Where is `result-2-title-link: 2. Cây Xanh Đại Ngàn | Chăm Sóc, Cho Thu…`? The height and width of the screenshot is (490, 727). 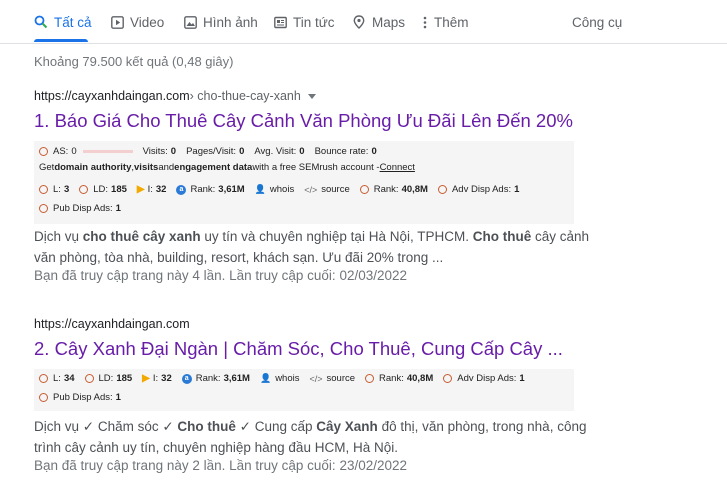
result-2-title-link: 2. Cây Xanh Đại Ngàn | Chăm Sóc, Cho Thu… is located at coordinates (298, 349).